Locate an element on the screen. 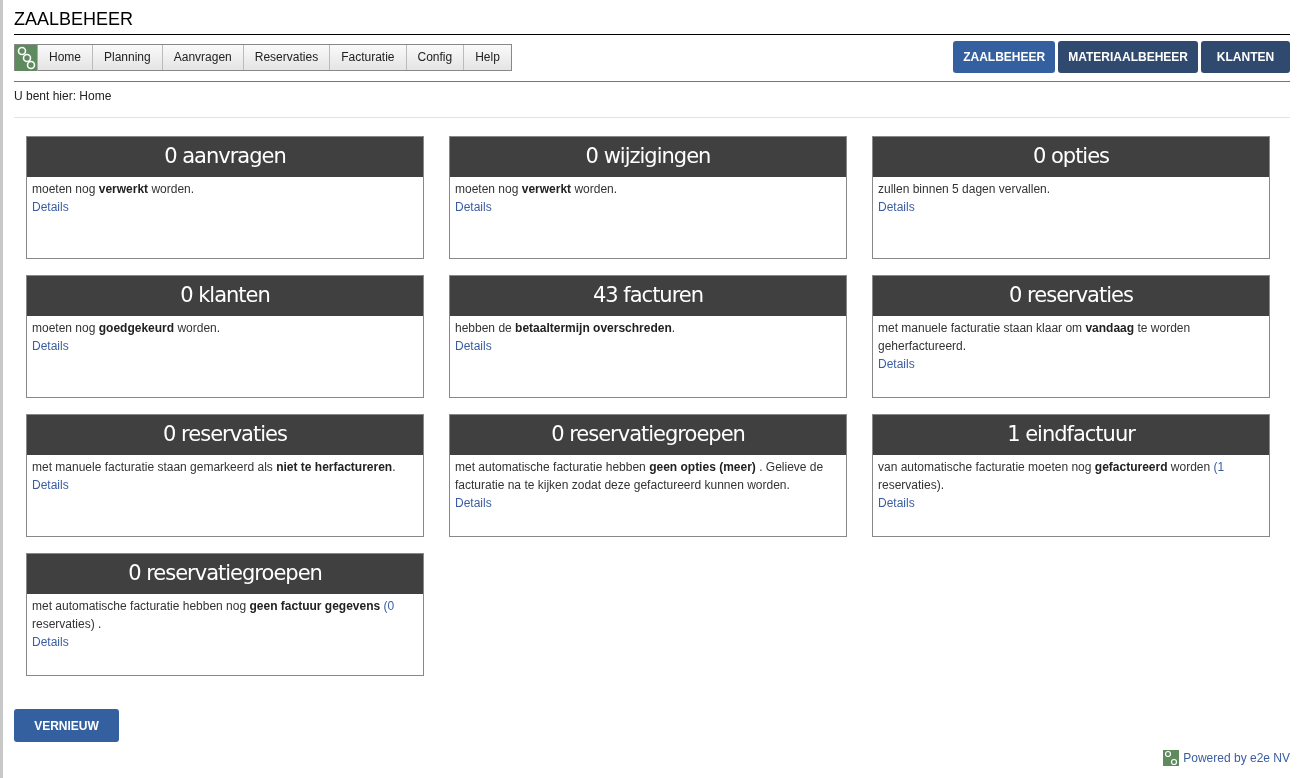 This screenshot has height=778, width=1302. card-description: moeten nog goedgekeurd worden. is located at coordinates (127, 328).